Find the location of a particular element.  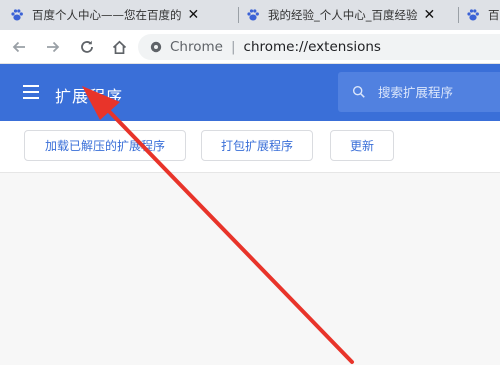

search-icon is located at coordinates (358, 91).